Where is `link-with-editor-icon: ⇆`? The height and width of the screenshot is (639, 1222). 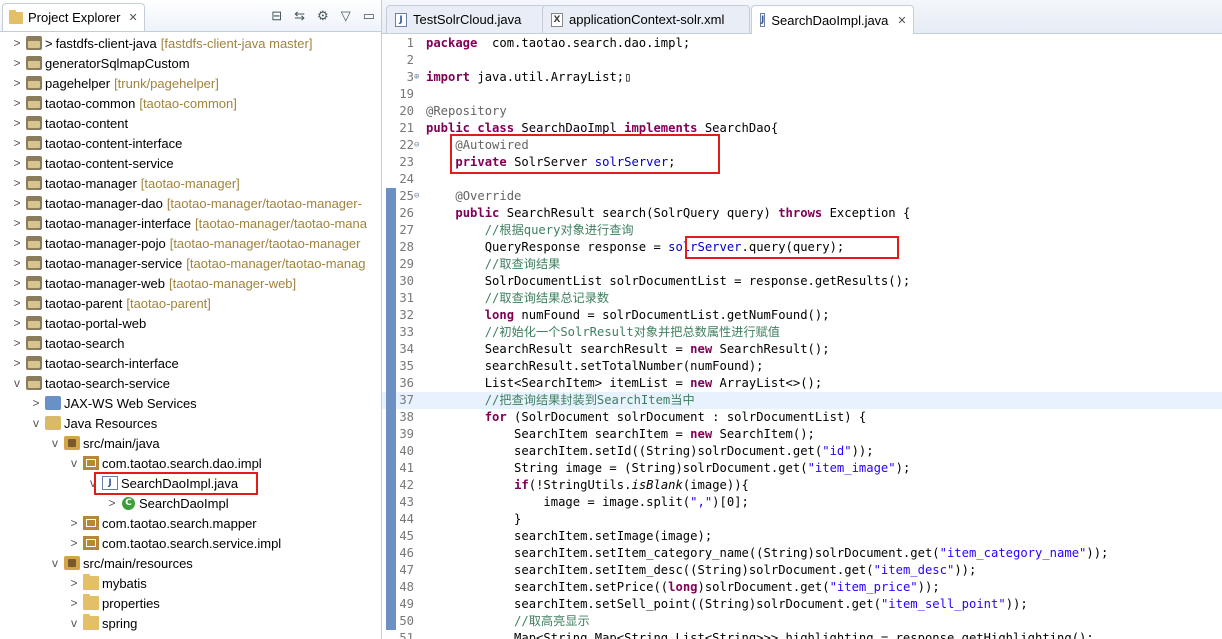 link-with-editor-icon: ⇆ is located at coordinates (299, 16).